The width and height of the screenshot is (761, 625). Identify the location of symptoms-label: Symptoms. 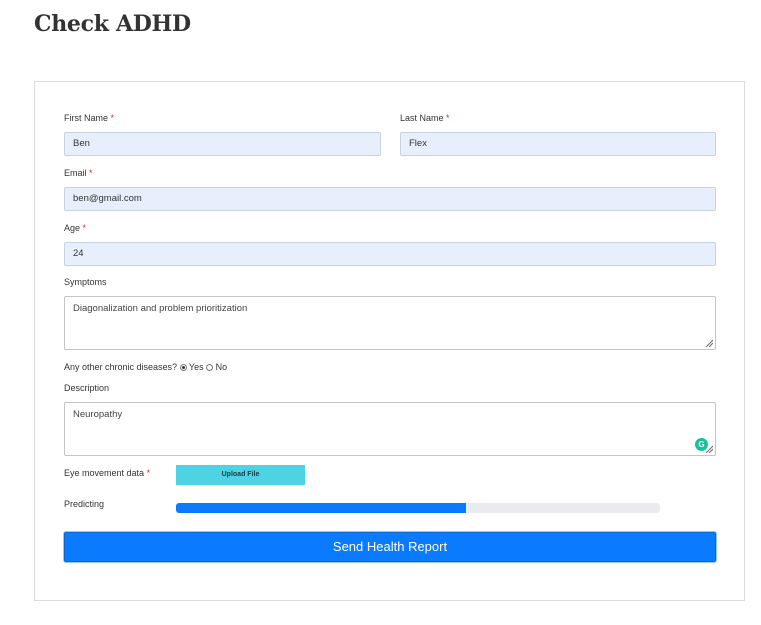
(85, 282).